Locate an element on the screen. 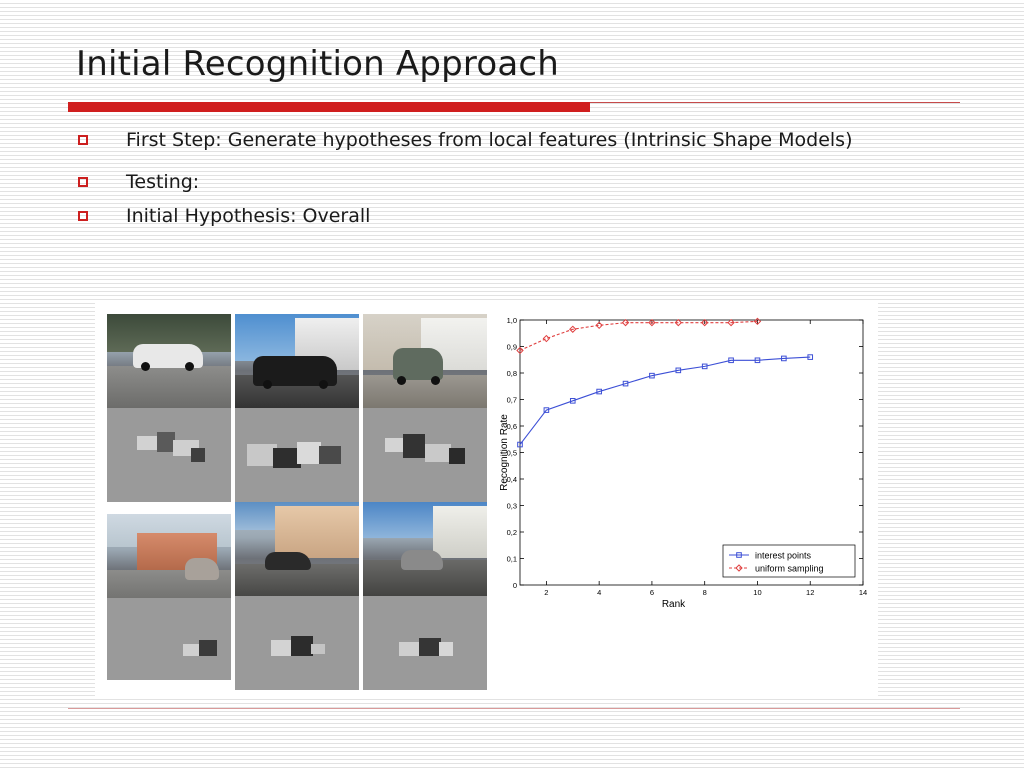  x-tick-label: 8 is located at coordinates (705, 592).